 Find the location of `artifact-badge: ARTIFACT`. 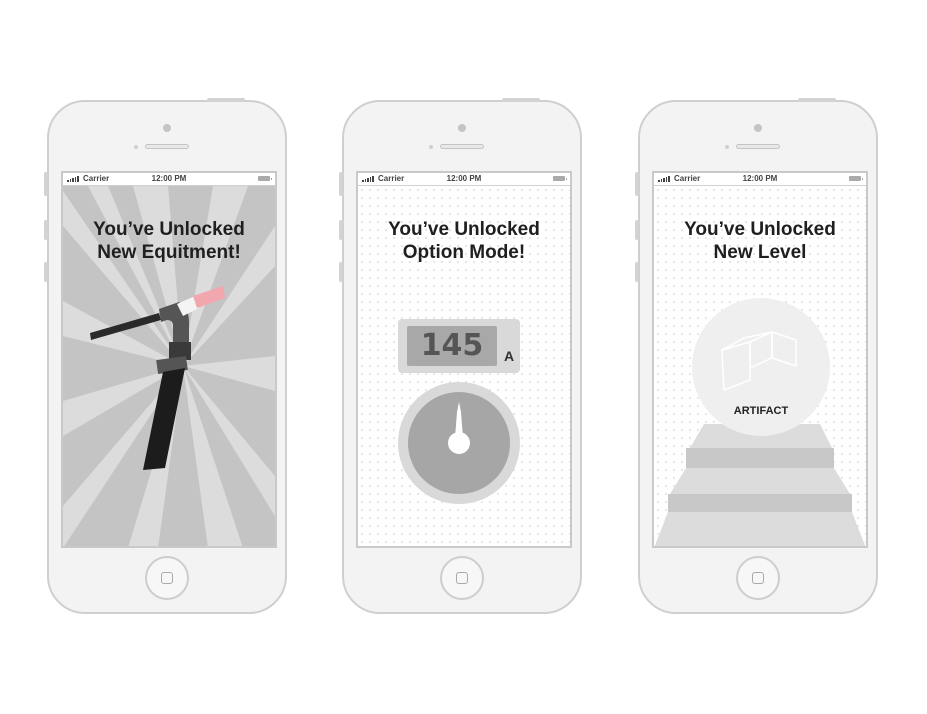

artifact-badge: ARTIFACT is located at coordinates (761, 367).